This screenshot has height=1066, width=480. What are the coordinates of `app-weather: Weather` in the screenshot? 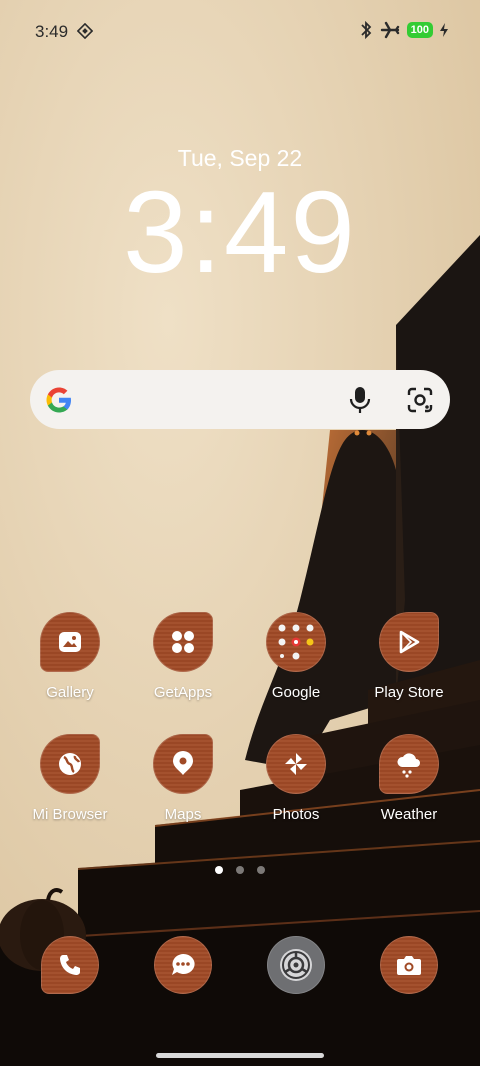 It's located at (409, 778).